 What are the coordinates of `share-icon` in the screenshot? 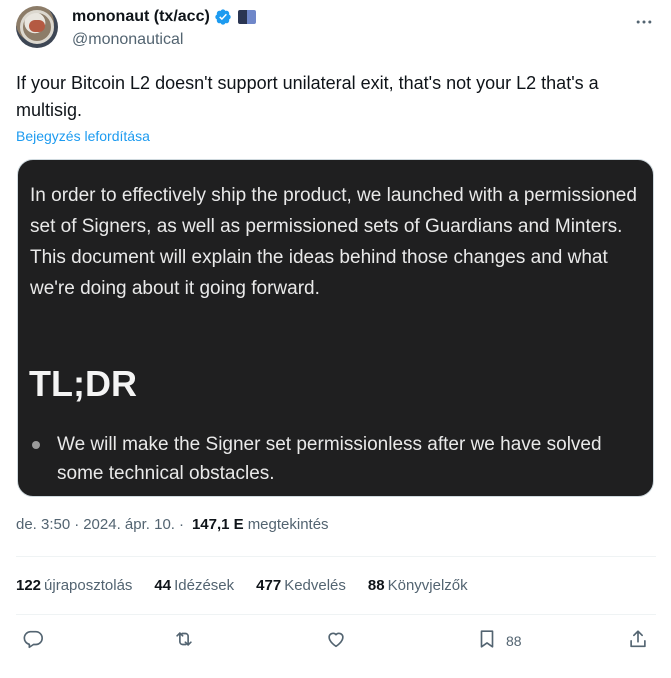 It's located at (638, 641).